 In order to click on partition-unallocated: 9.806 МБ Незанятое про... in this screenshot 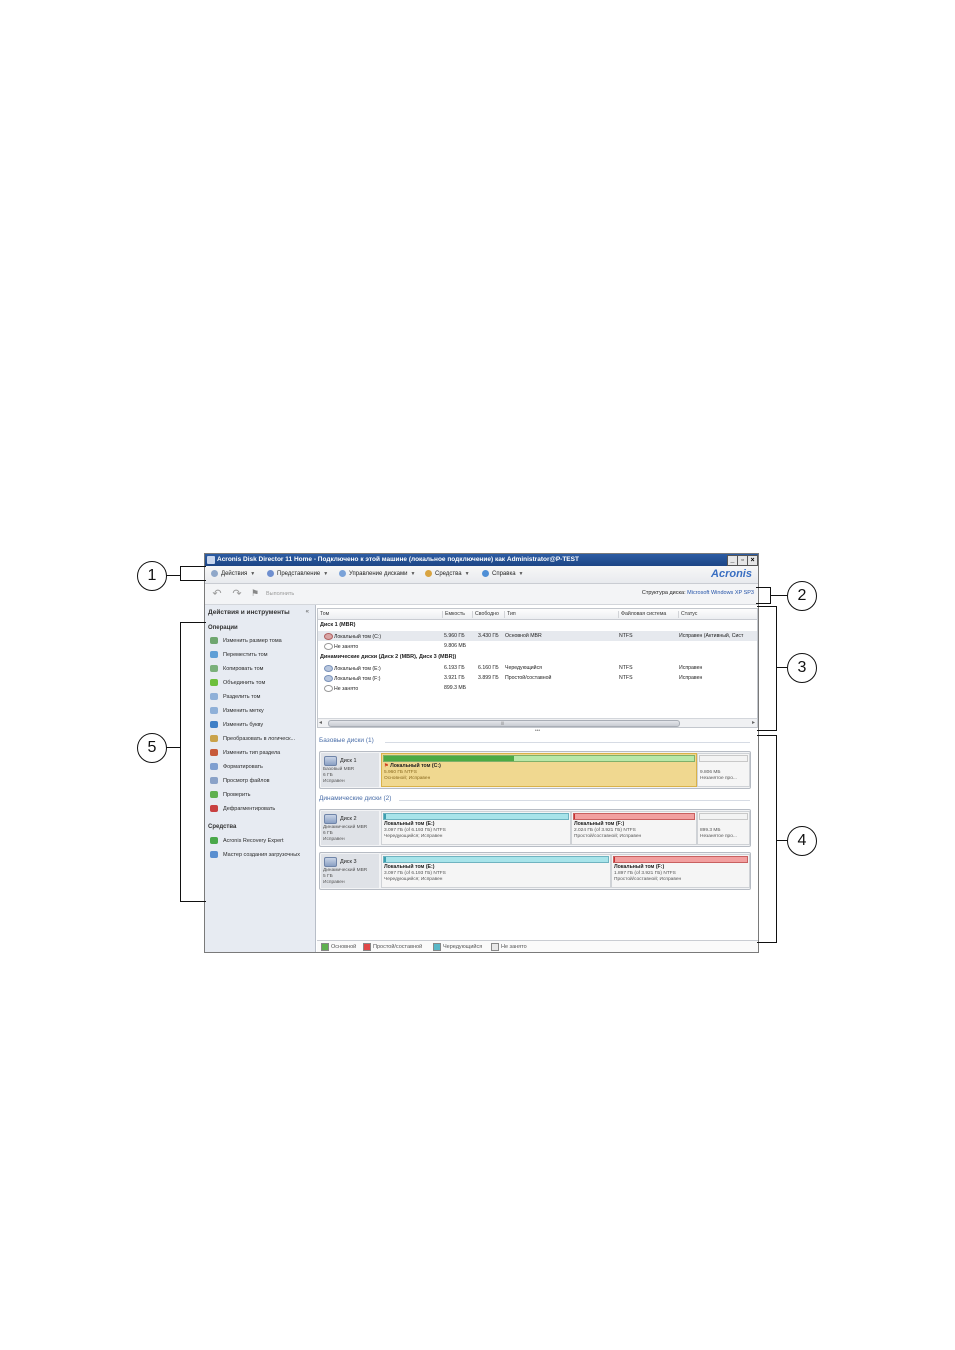, I will do `click(723, 770)`.